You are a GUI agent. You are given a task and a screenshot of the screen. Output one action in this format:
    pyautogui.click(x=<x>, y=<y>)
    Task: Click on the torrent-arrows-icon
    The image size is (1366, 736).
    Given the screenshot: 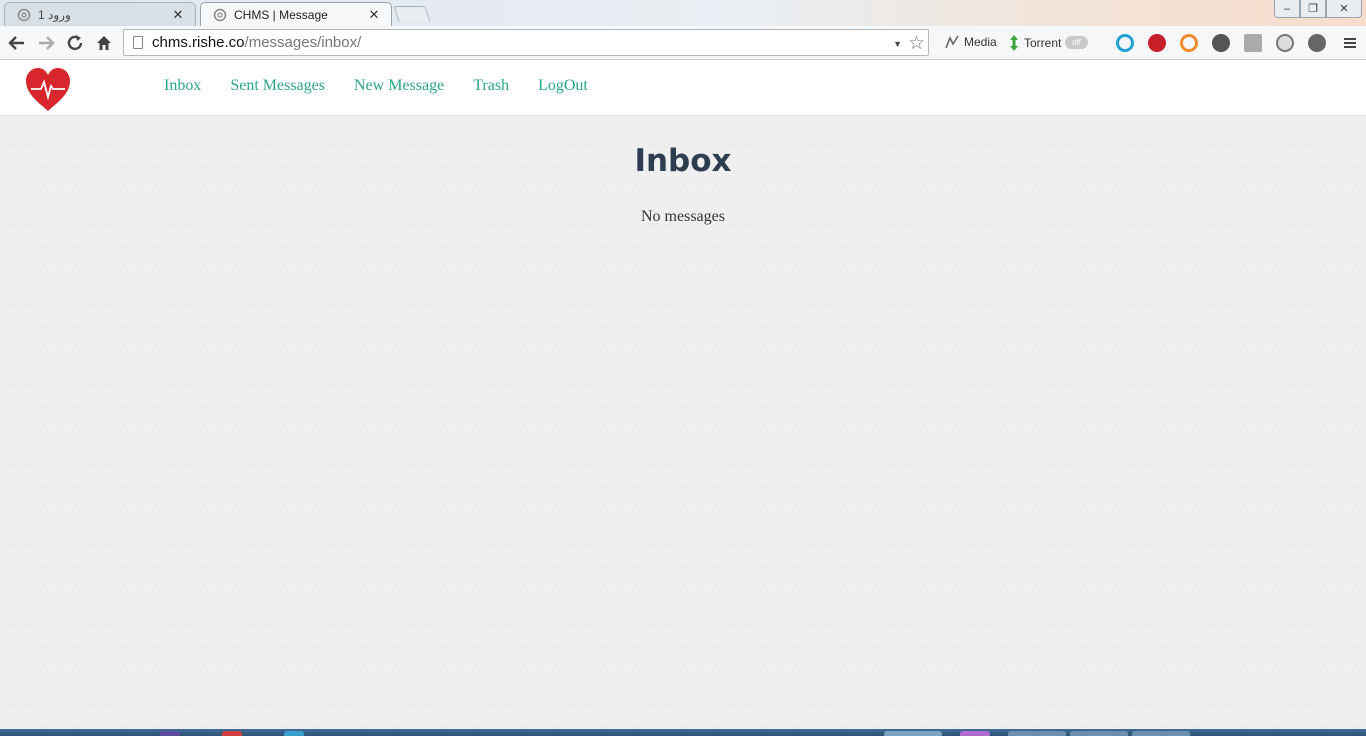 What is the action you would take?
    pyautogui.click(x=1014, y=43)
    